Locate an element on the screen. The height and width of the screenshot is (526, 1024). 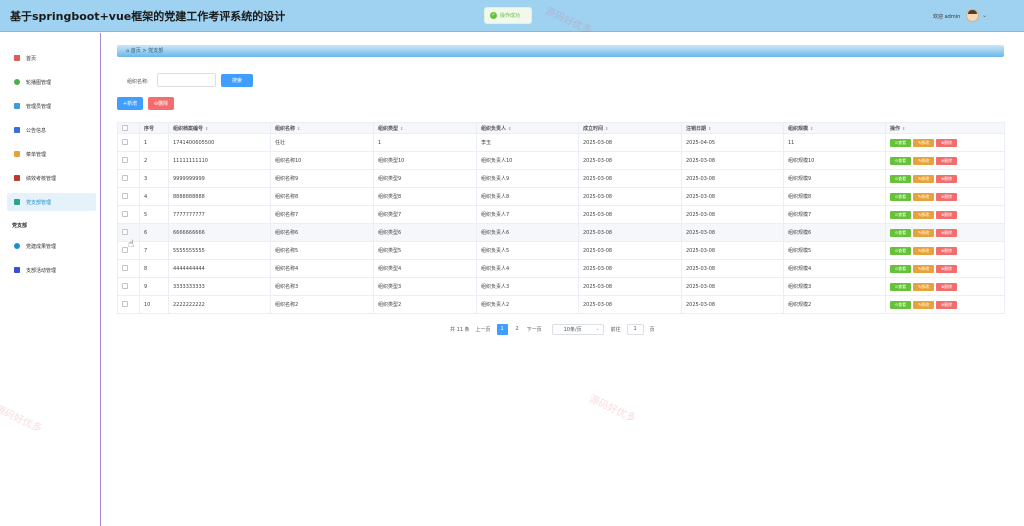
col-header: 成立时间 ⇕ is located at coordinates (630, 128).